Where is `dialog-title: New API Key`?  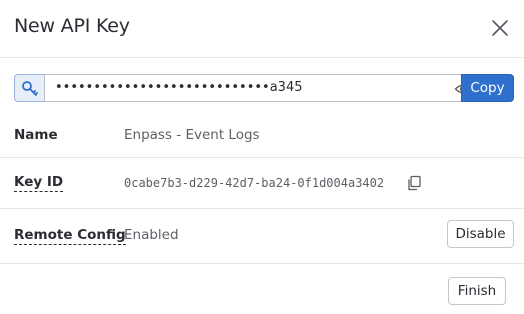
dialog-title: New API Key is located at coordinates (72, 26).